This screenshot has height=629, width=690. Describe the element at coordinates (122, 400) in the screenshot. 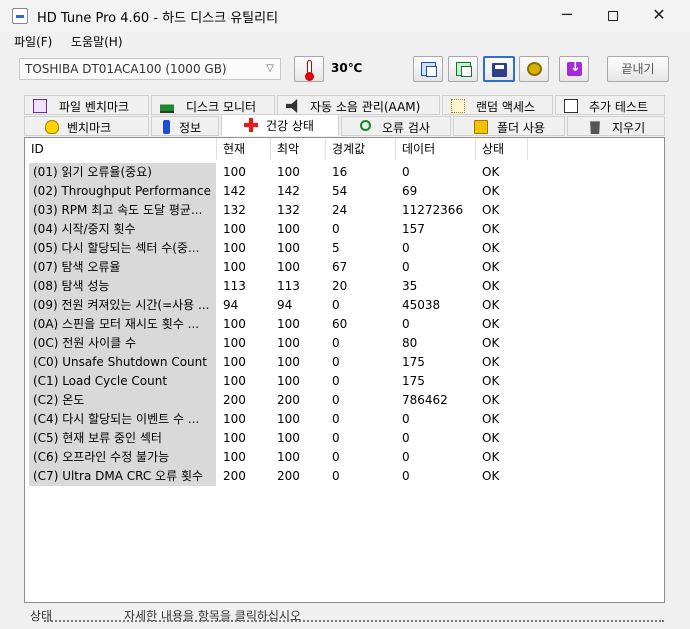

I see `cell-id: (C2) 온도` at that location.